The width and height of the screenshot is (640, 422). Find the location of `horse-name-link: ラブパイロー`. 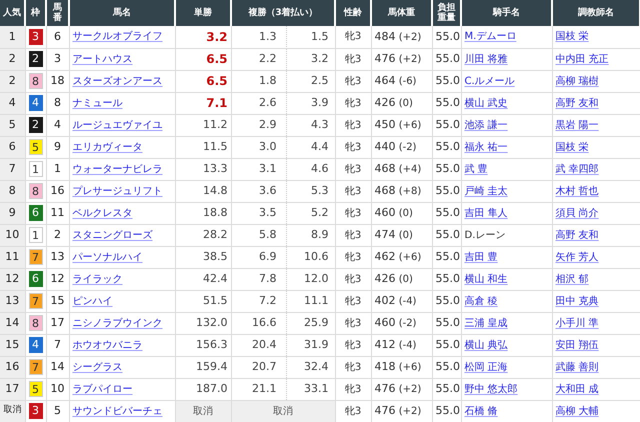

horse-name-link: ラブパイロー is located at coordinates (102, 389).